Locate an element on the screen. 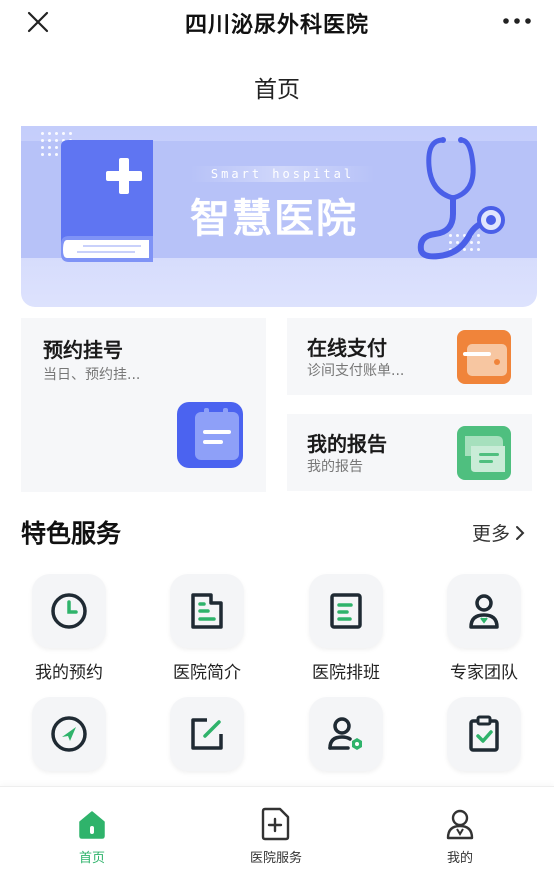 Image resolution: width=554 pixels, height=879 pixels. bottom-nav: 首页 医院服务 我的 is located at coordinates (277, 832).